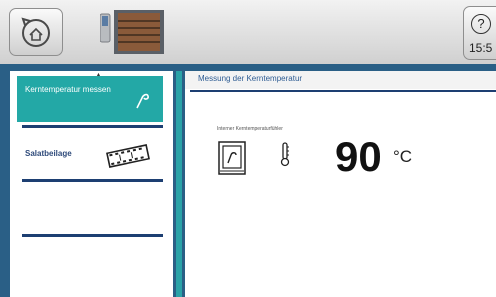 The height and width of the screenshot is (297, 496). I want to click on combi-oven-icon, so click(131, 32).